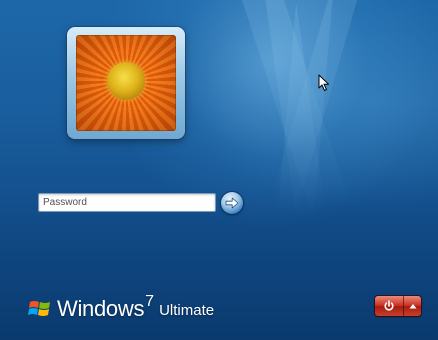 The image size is (438, 340). I want to click on flower-center, so click(126, 81).